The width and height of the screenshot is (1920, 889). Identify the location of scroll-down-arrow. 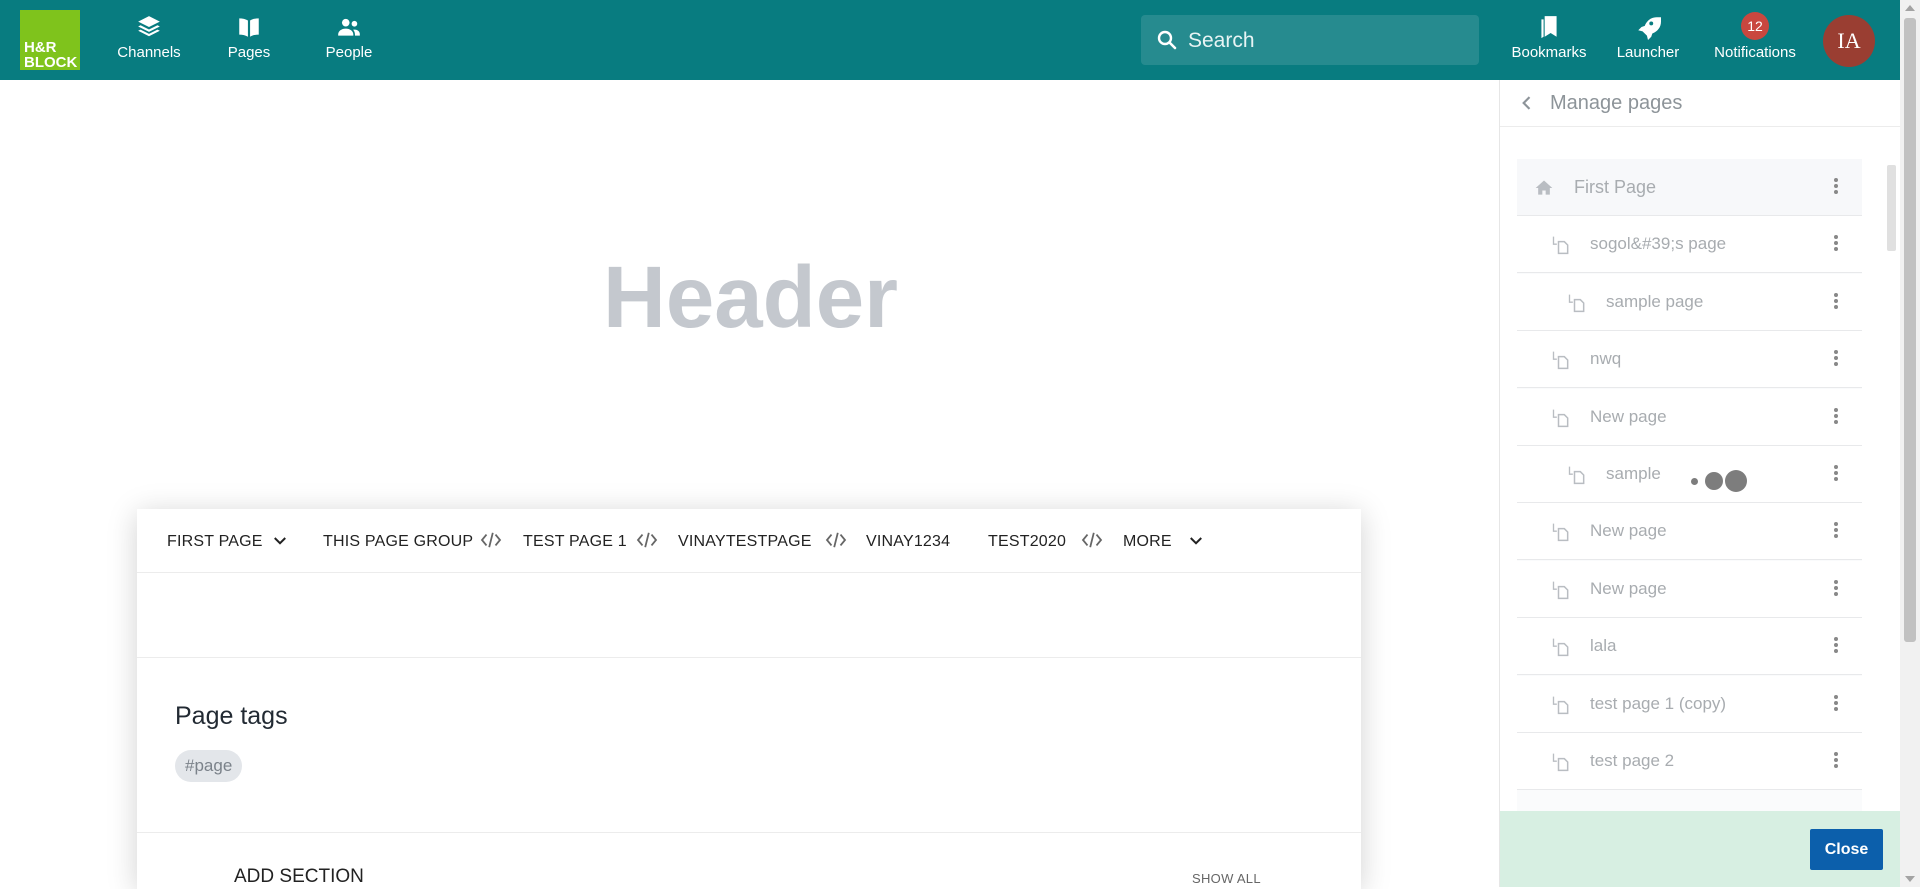
(1910, 879).